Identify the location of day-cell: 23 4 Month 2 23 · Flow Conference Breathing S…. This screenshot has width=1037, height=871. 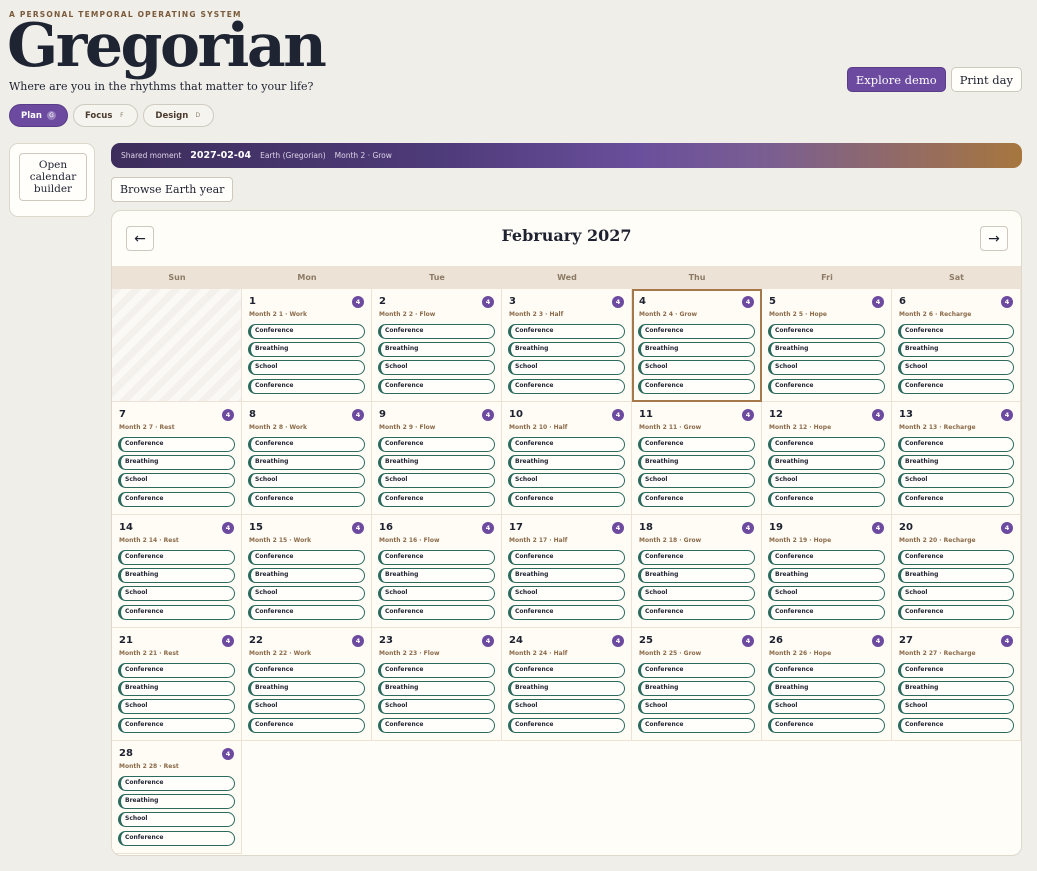
(437, 684).